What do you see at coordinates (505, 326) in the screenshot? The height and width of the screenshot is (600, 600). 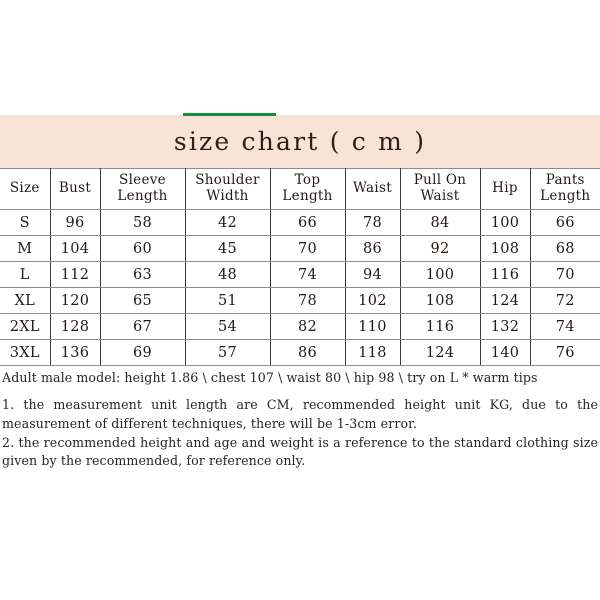 I see `cell-hip: 132` at bounding box center [505, 326].